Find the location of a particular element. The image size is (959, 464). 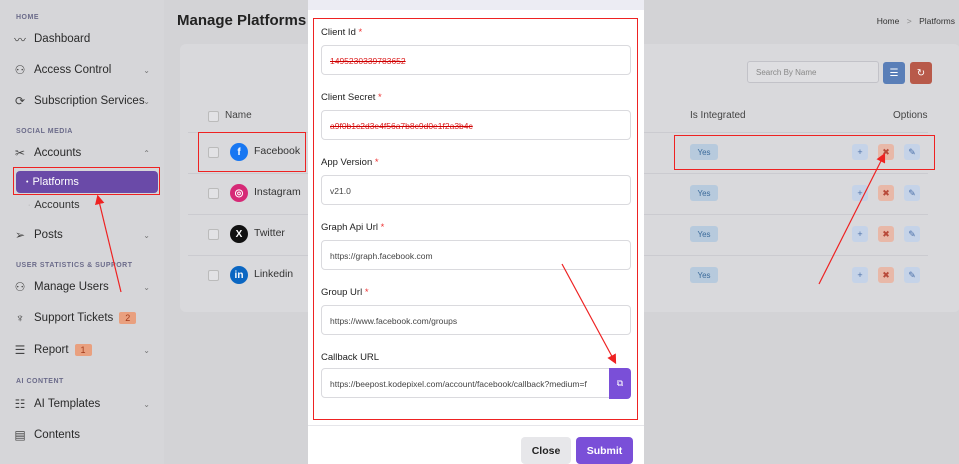

platform-logo-icon: in is located at coordinates (239, 275).